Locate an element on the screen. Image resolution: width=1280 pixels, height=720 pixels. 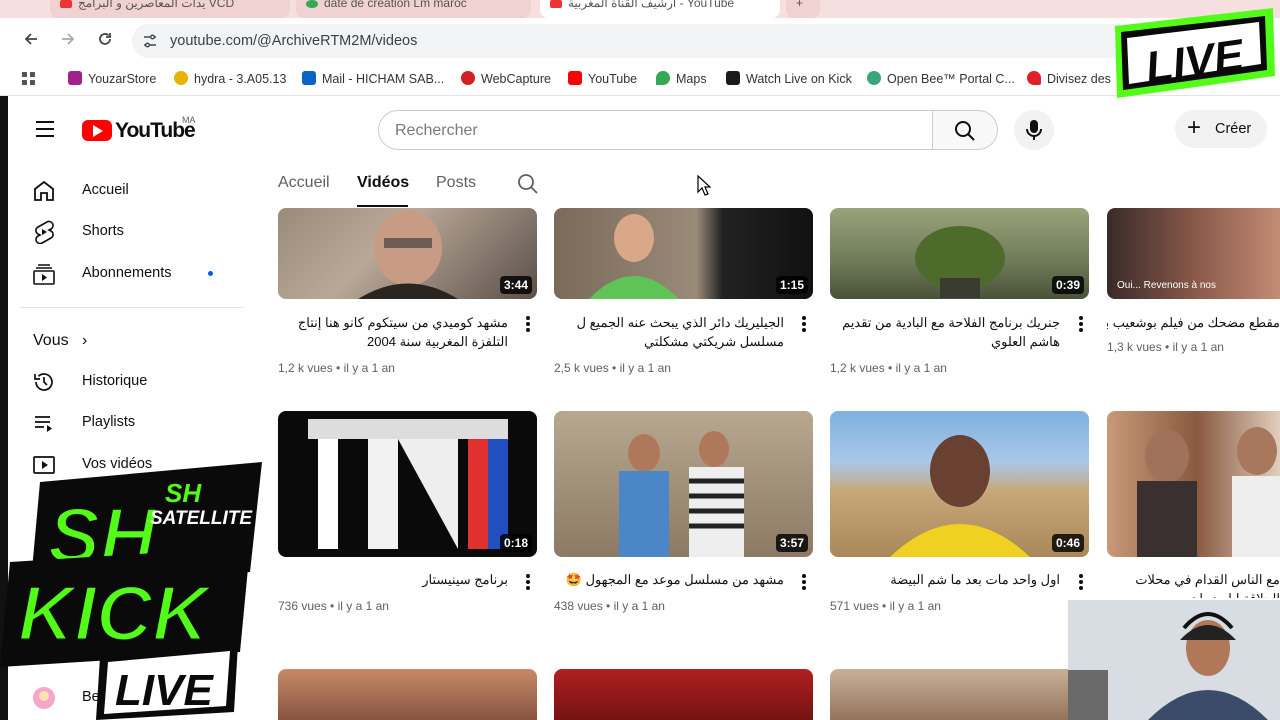
back-button is located at coordinates (31, 41).